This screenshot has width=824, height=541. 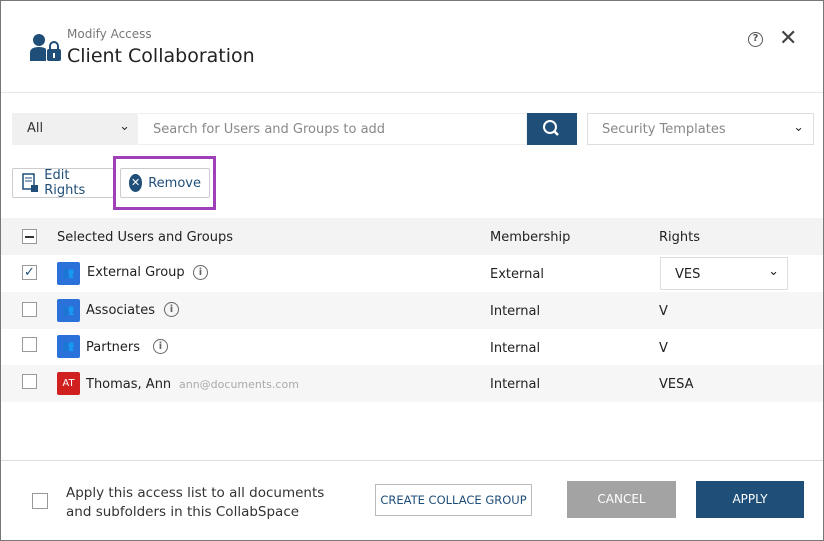 I want to click on search-button, so click(x=552, y=129).